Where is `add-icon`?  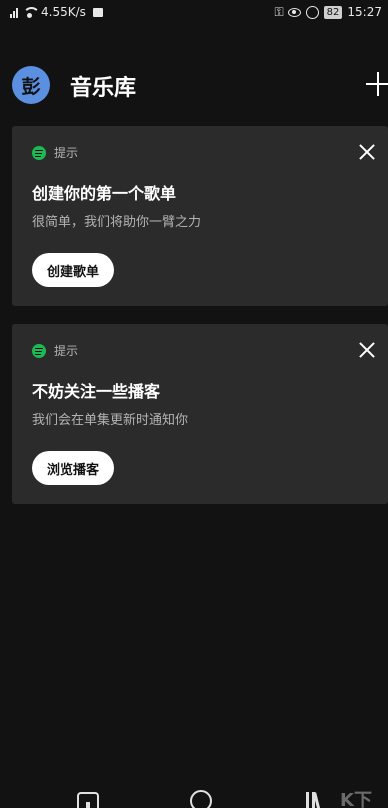
add-icon is located at coordinates (377, 84).